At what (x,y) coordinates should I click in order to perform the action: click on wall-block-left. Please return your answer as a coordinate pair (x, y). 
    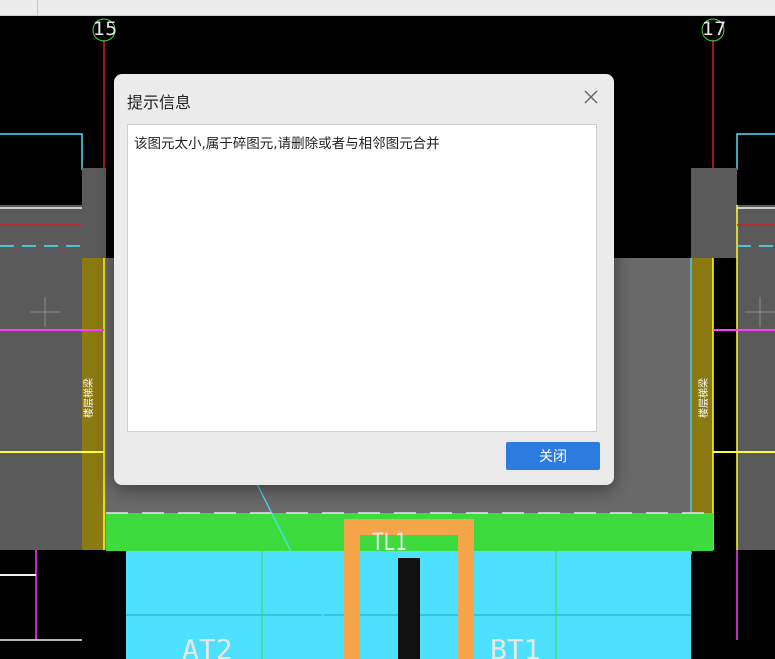
    Looking at the image, I should click on (94, 213).